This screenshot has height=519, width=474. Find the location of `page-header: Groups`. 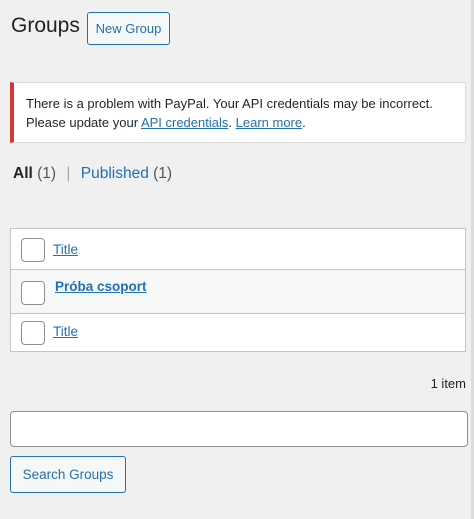

page-header: Groups is located at coordinates (45, 26).